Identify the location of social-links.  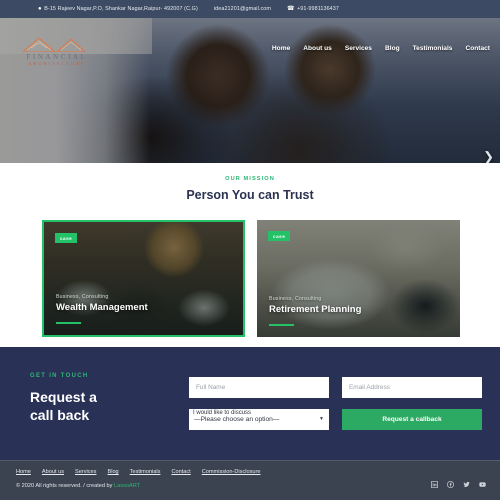
(458, 484).